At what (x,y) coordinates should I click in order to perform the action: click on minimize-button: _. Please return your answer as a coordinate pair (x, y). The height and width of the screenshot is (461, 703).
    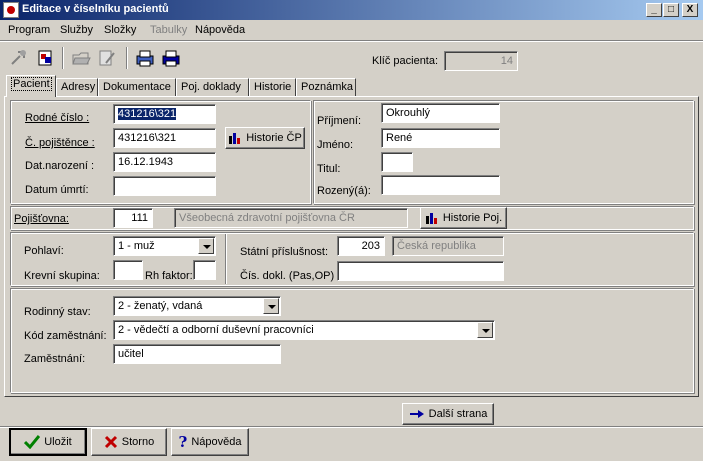
    Looking at the image, I should click on (654, 10).